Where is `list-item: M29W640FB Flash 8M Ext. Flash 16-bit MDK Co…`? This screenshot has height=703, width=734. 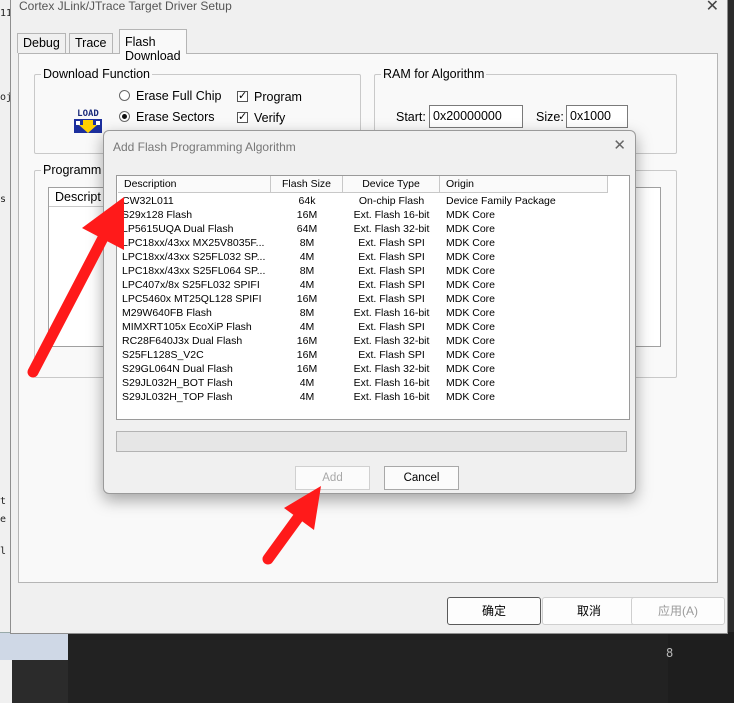
list-item: M29W640FB Flash 8M Ext. Flash 16-bit MDK Co… is located at coordinates (373, 313).